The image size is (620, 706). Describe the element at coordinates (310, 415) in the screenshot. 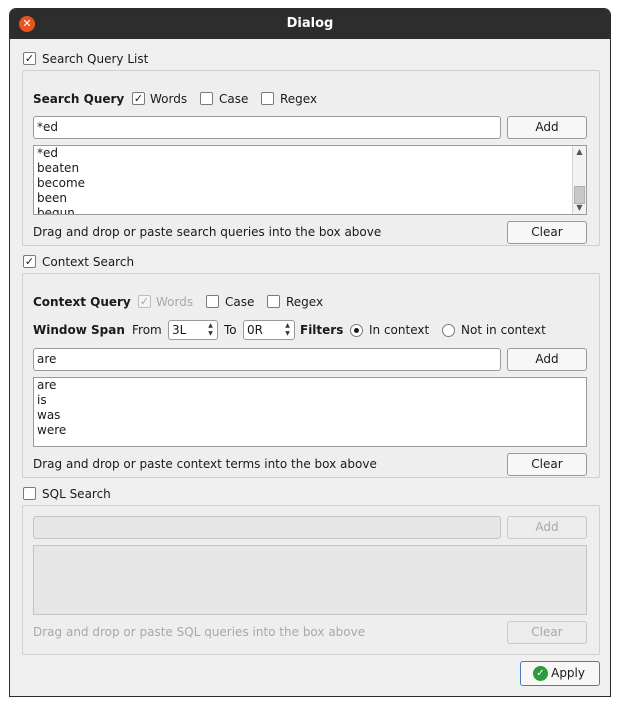

I see `list-item: was` at that location.